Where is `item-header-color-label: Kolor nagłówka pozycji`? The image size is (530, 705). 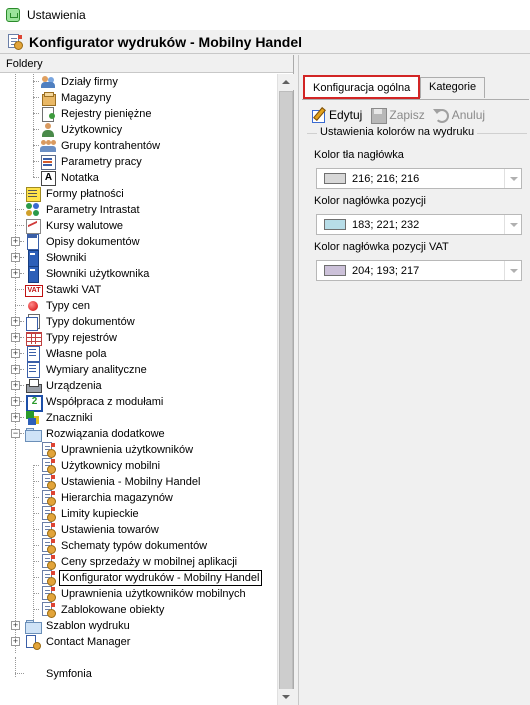
item-header-color-label: Kolor nagłówka pozycji is located at coordinates (370, 201).